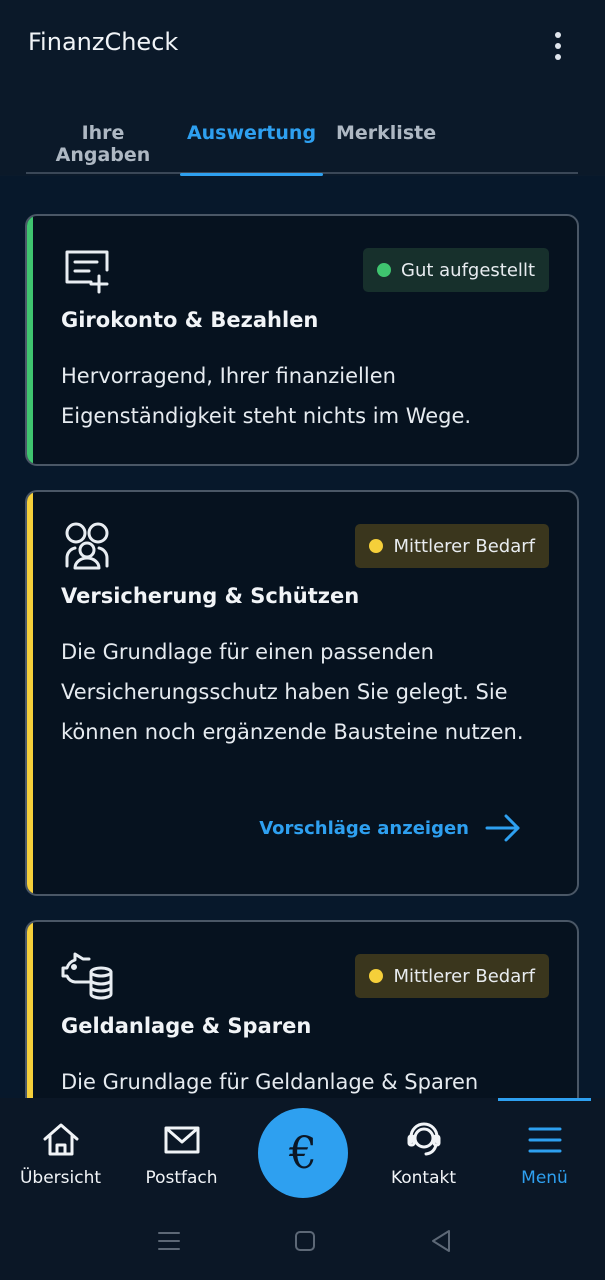 The image size is (605, 1280). I want to click on card-description: Die Grundlage für Geldanlage & Sparen, so click(270, 1082).